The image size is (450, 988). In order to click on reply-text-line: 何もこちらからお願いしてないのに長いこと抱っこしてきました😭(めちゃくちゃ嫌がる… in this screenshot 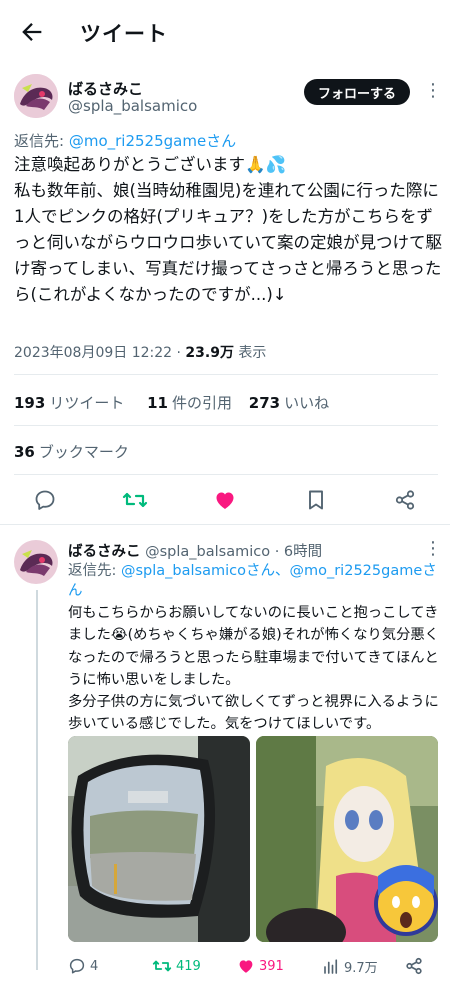, I will do `click(253, 646)`.